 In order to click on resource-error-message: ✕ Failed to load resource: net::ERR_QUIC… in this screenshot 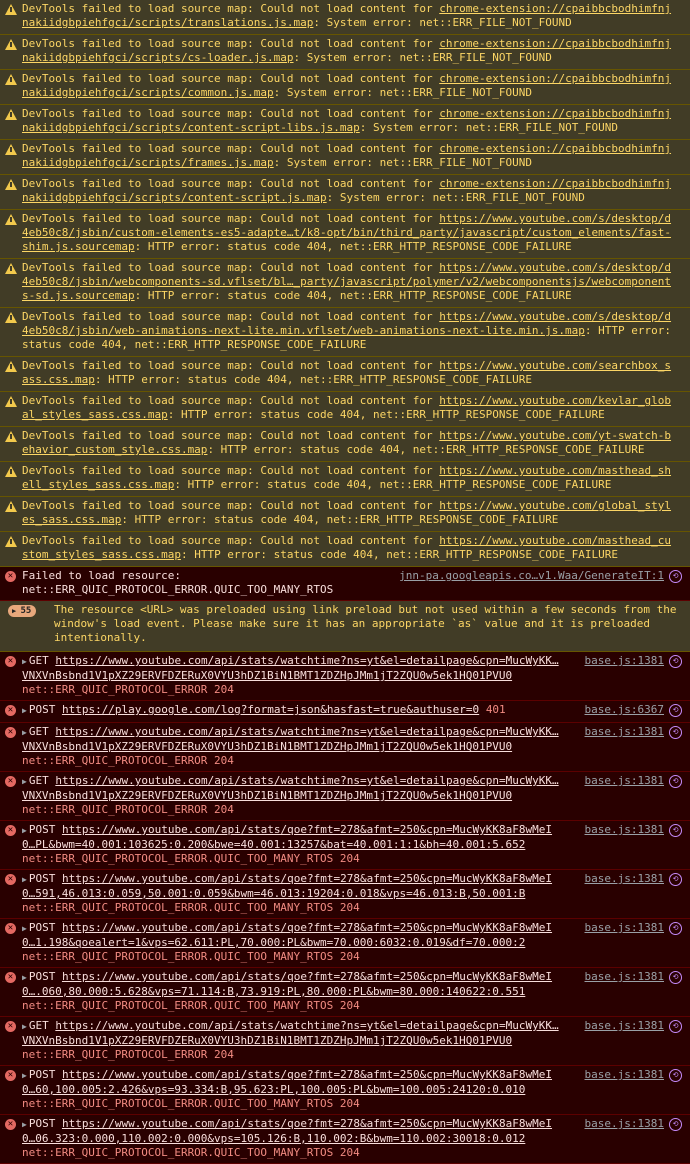, I will do `click(345, 584)`.